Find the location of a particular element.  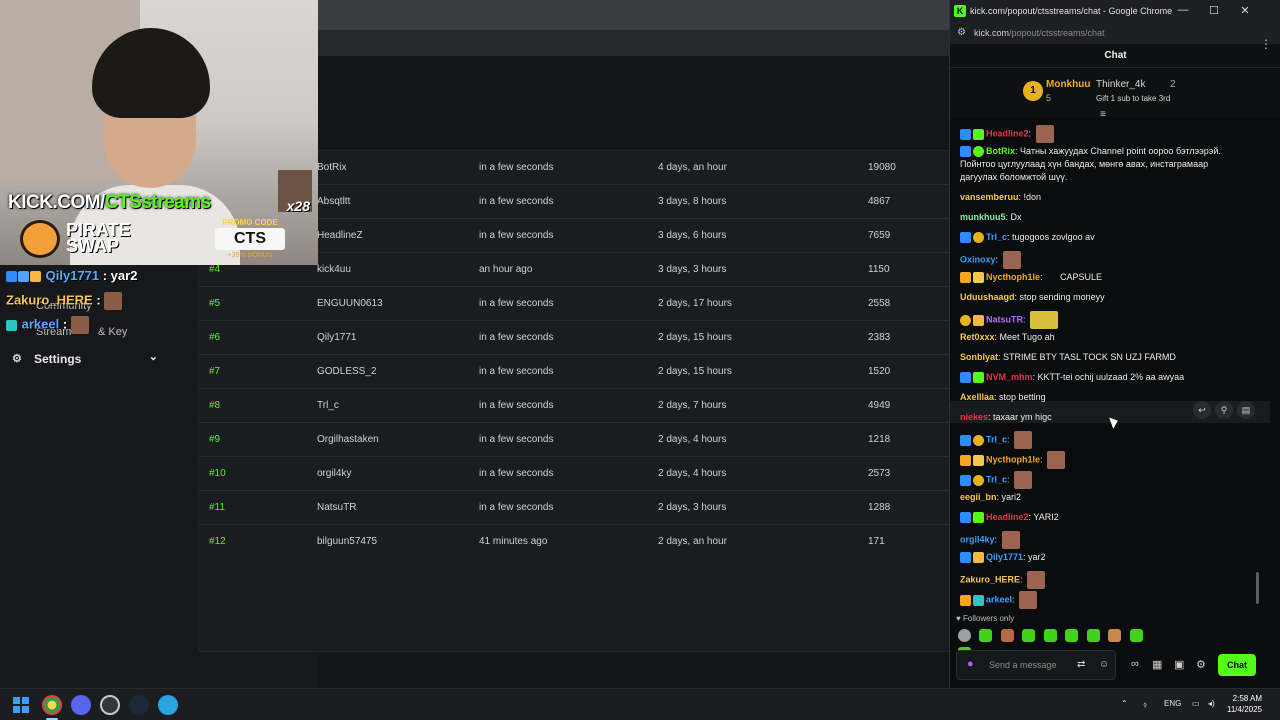

diamond-badge-icon is located at coordinates (23, 277).